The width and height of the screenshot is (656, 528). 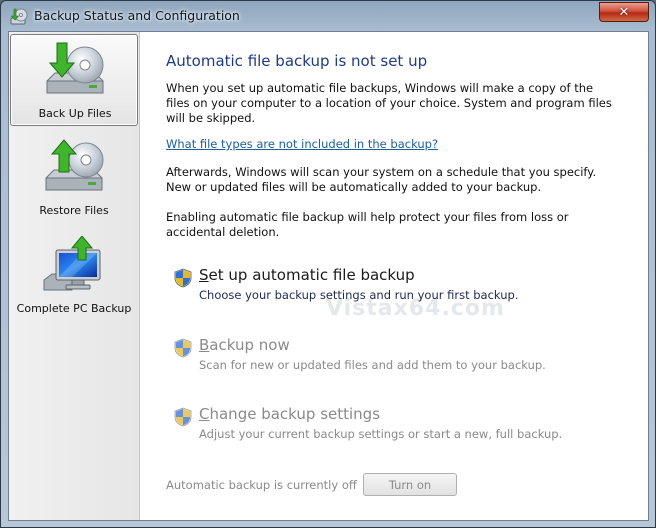 What do you see at coordinates (307, 275) in the screenshot?
I see `setup-automatic-backup-title: Set up automatic file backup` at bounding box center [307, 275].